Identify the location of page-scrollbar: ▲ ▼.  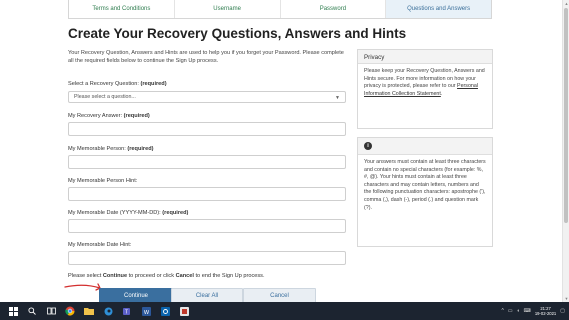
(565, 151).